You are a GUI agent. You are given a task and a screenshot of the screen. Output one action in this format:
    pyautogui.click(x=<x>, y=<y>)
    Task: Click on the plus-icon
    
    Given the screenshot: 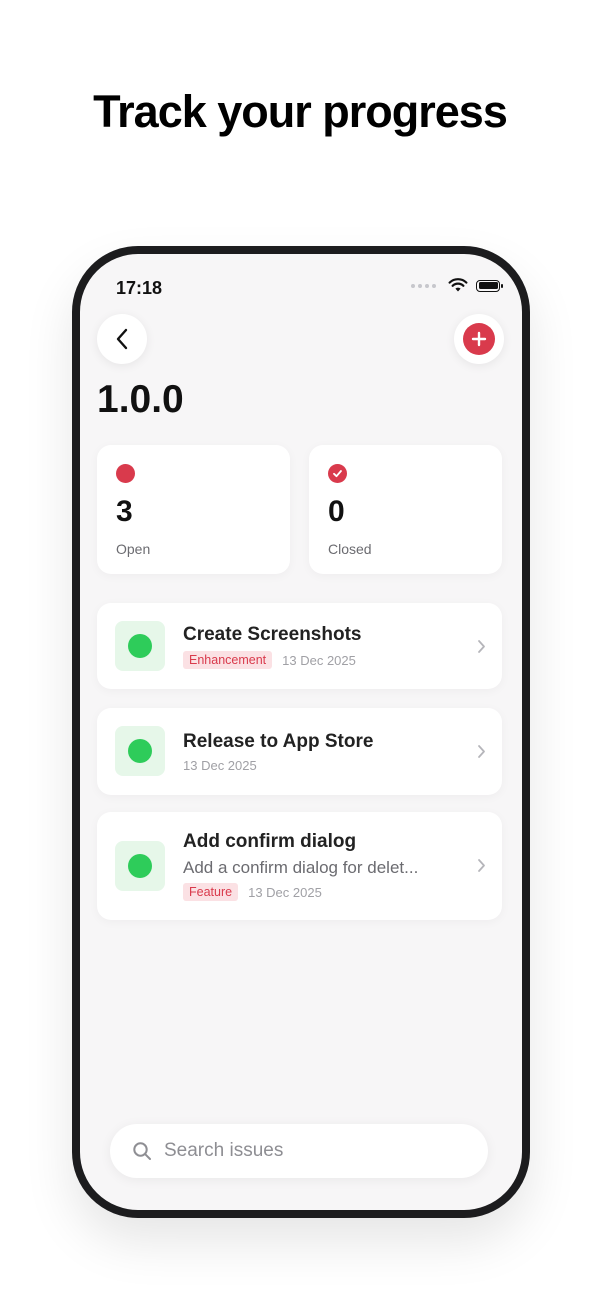 What is the action you would take?
    pyautogui.click(x=479, y=339)
    